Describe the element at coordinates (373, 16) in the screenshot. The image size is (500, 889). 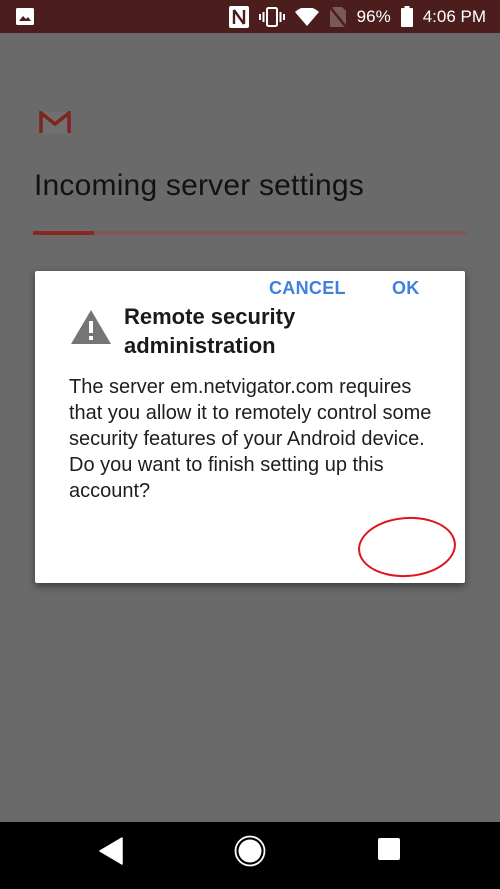
I see `battery-percent: 96%` at that location.